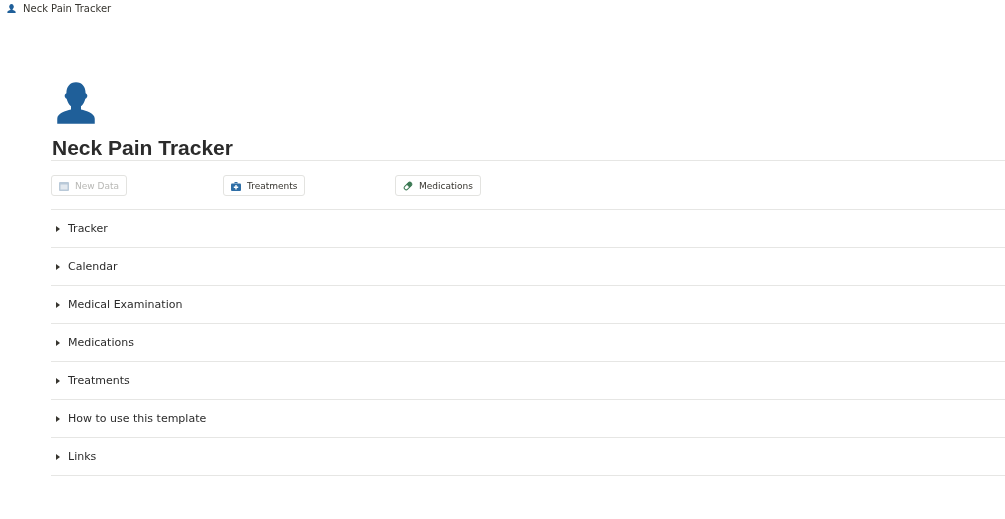 The width and height of the screenshot is (1005, 519). Describe the element at coordinates (101, 342) in the screenshot. I see `toggle-heading: Medications` at that location.